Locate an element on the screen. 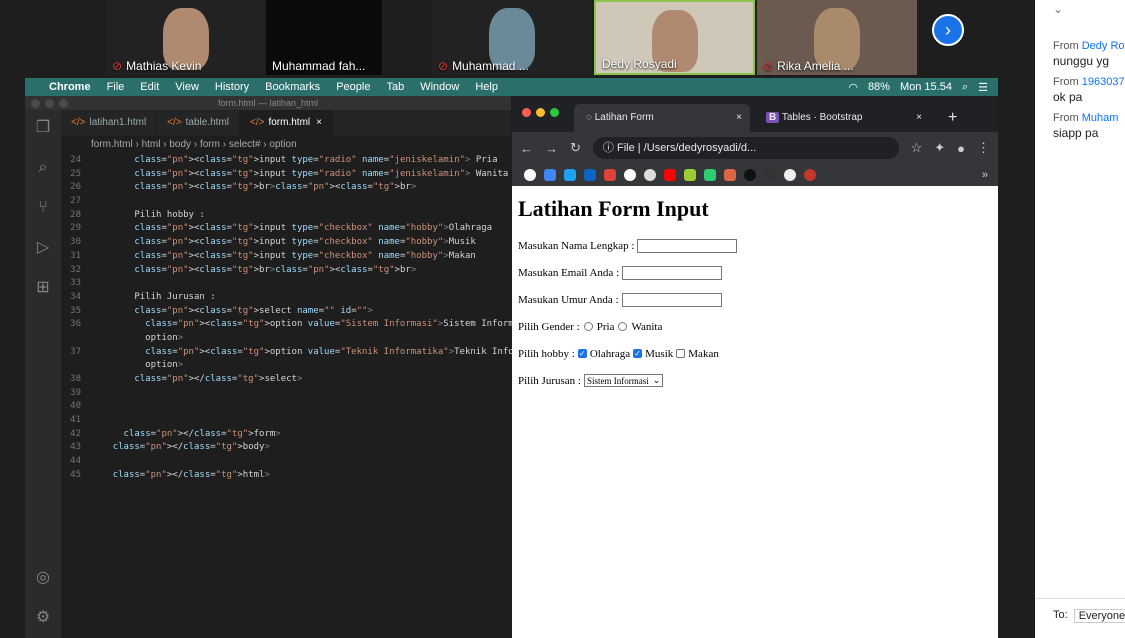 The height and width of the screenshot is (638, 1125). wifi-icon: ◠ is located at coordinates (853, 87).